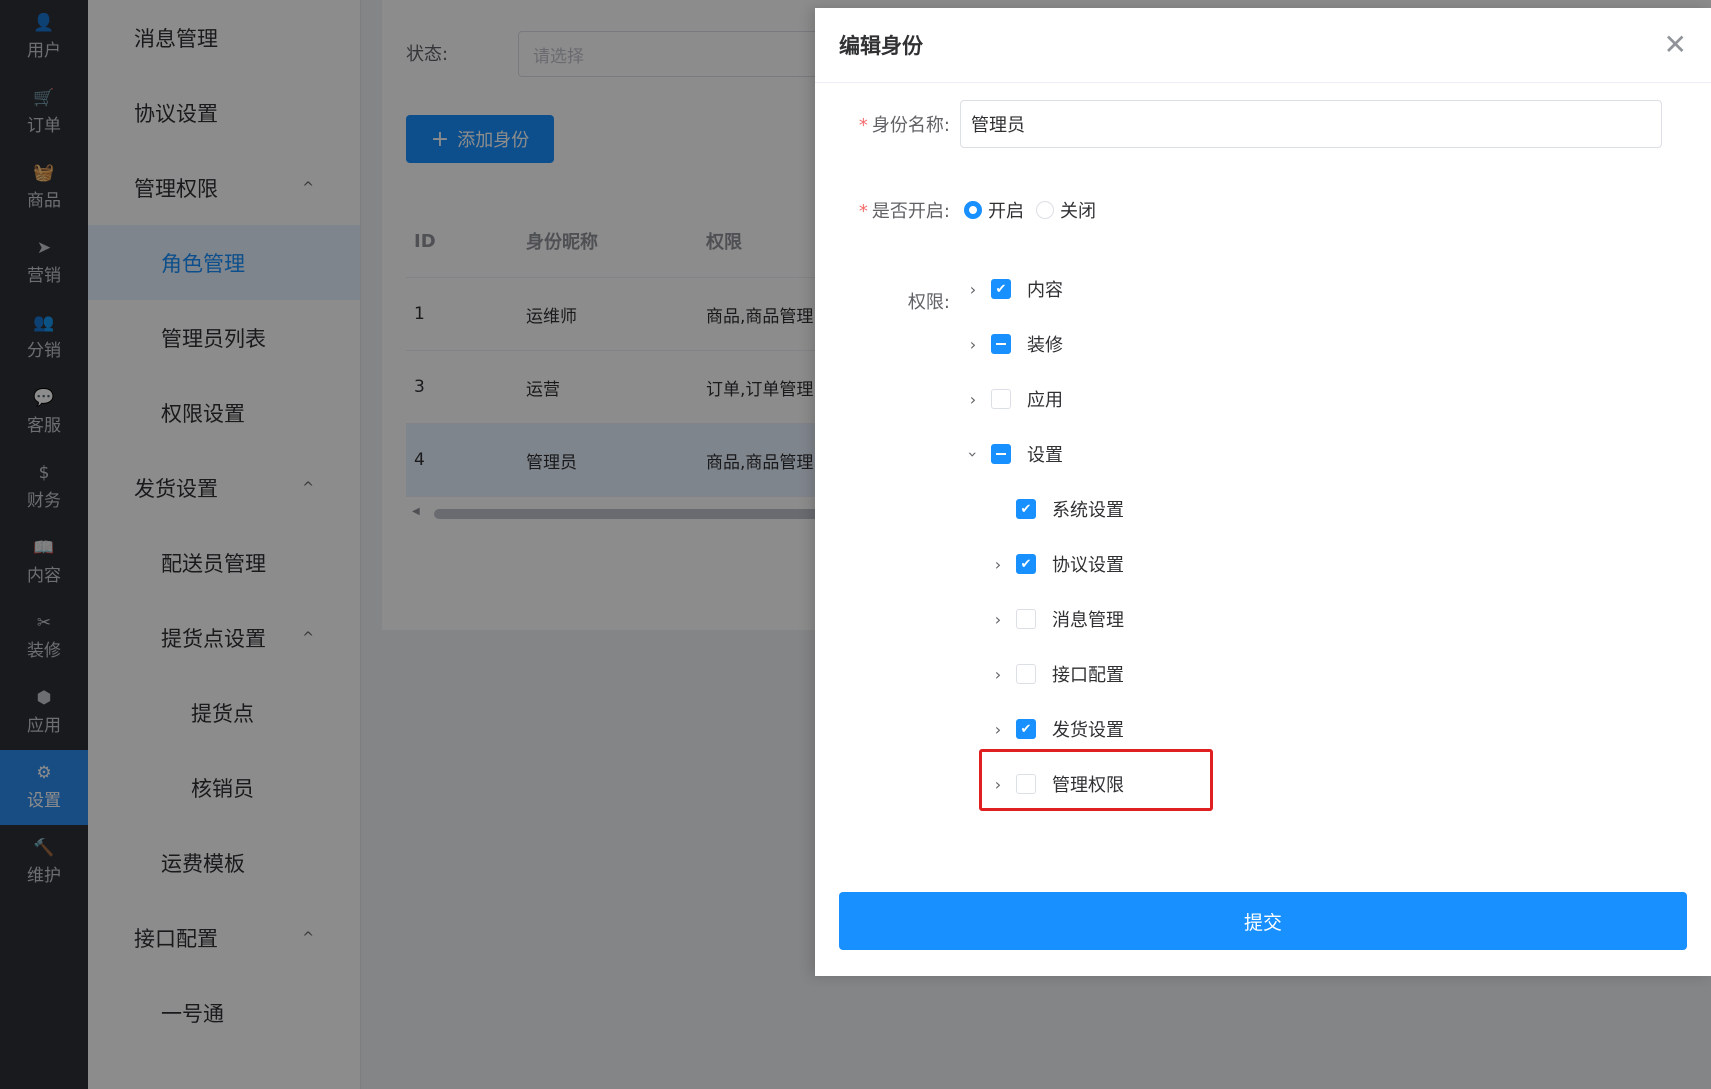 This screenshot has height=1089, width=1711. Describe the element at coordinates (904, 211) in the screenshot. I see `enable-label: * 是否开启:` at that location.